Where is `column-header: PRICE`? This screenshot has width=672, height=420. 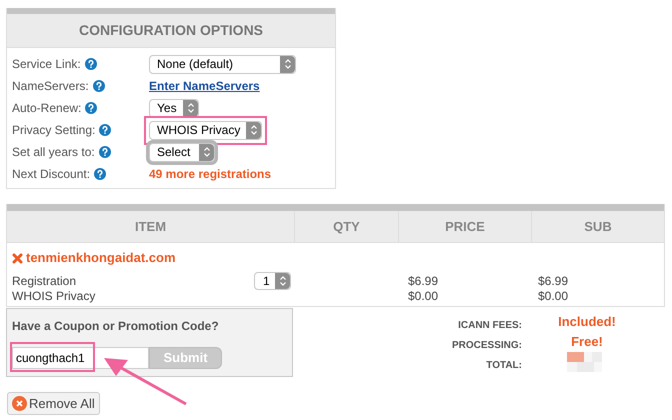
column-header: PRICE is located at coordinates (465, 227).